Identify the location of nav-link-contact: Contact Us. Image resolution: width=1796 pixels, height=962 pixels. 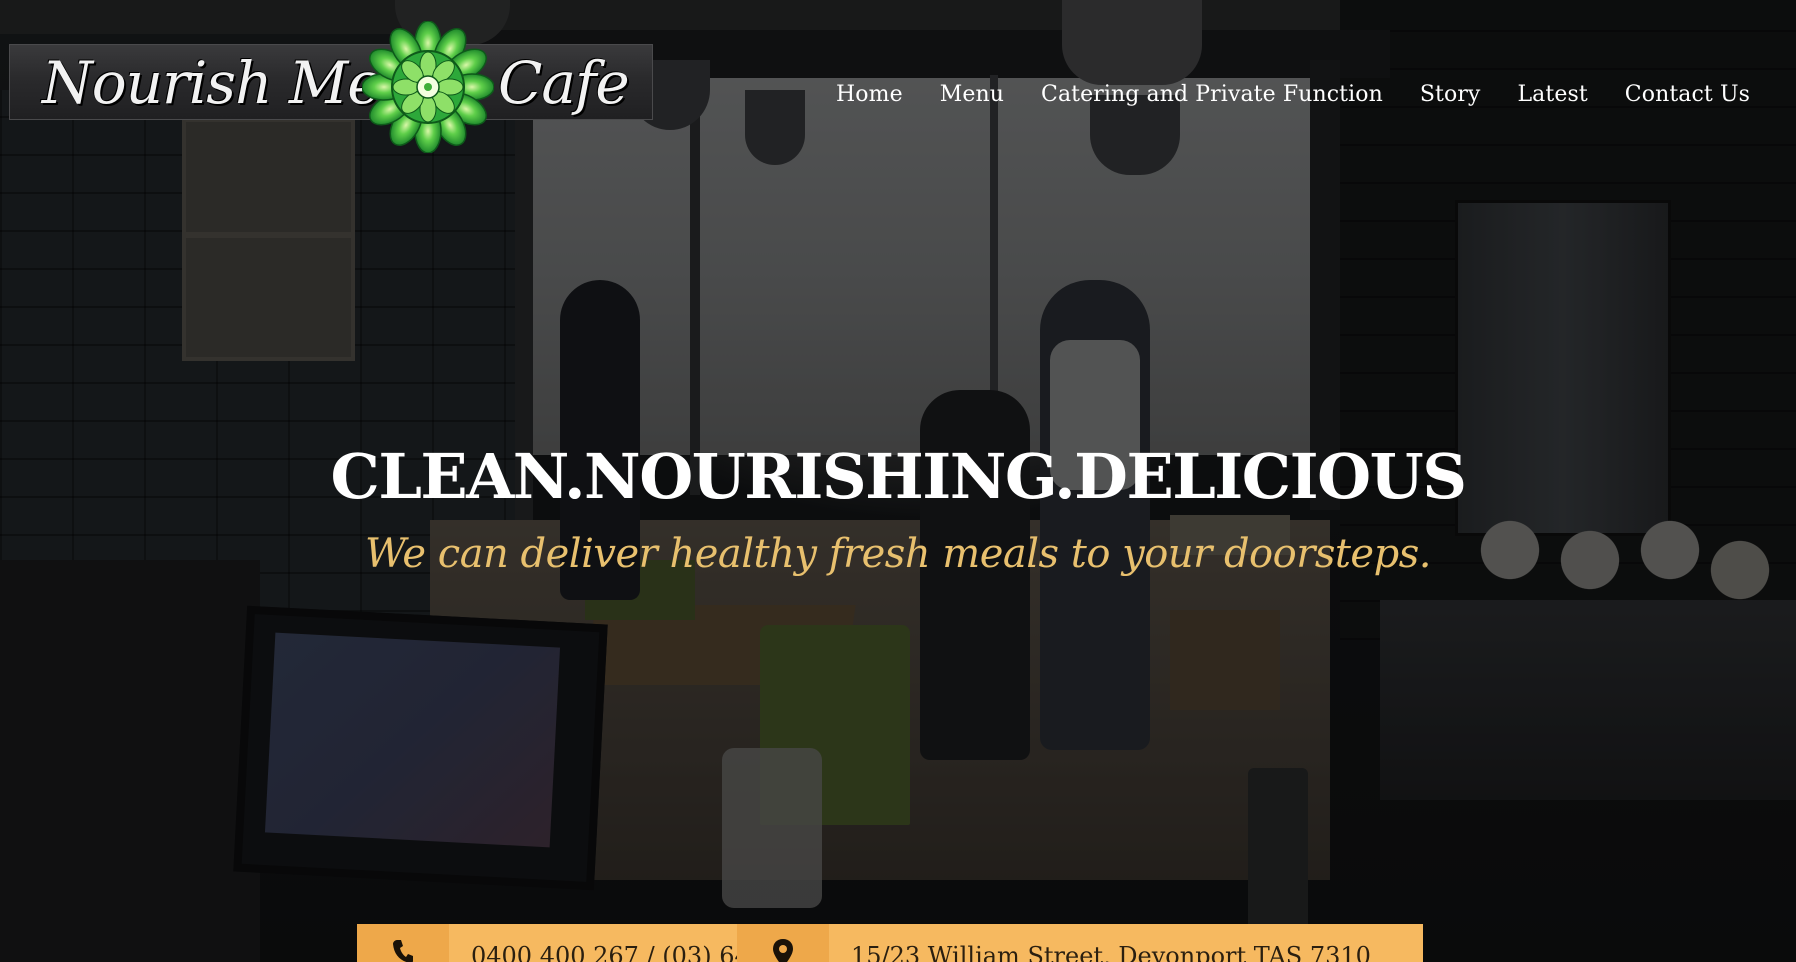
(1687, 94).